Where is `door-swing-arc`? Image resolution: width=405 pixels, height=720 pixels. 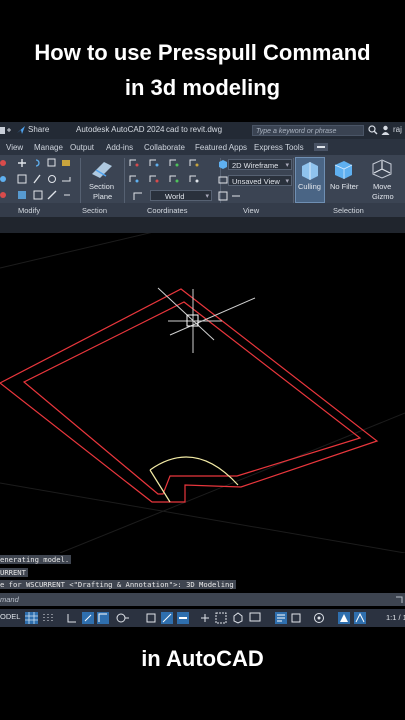
door-swing-arc is located at coordinates (194, 471).